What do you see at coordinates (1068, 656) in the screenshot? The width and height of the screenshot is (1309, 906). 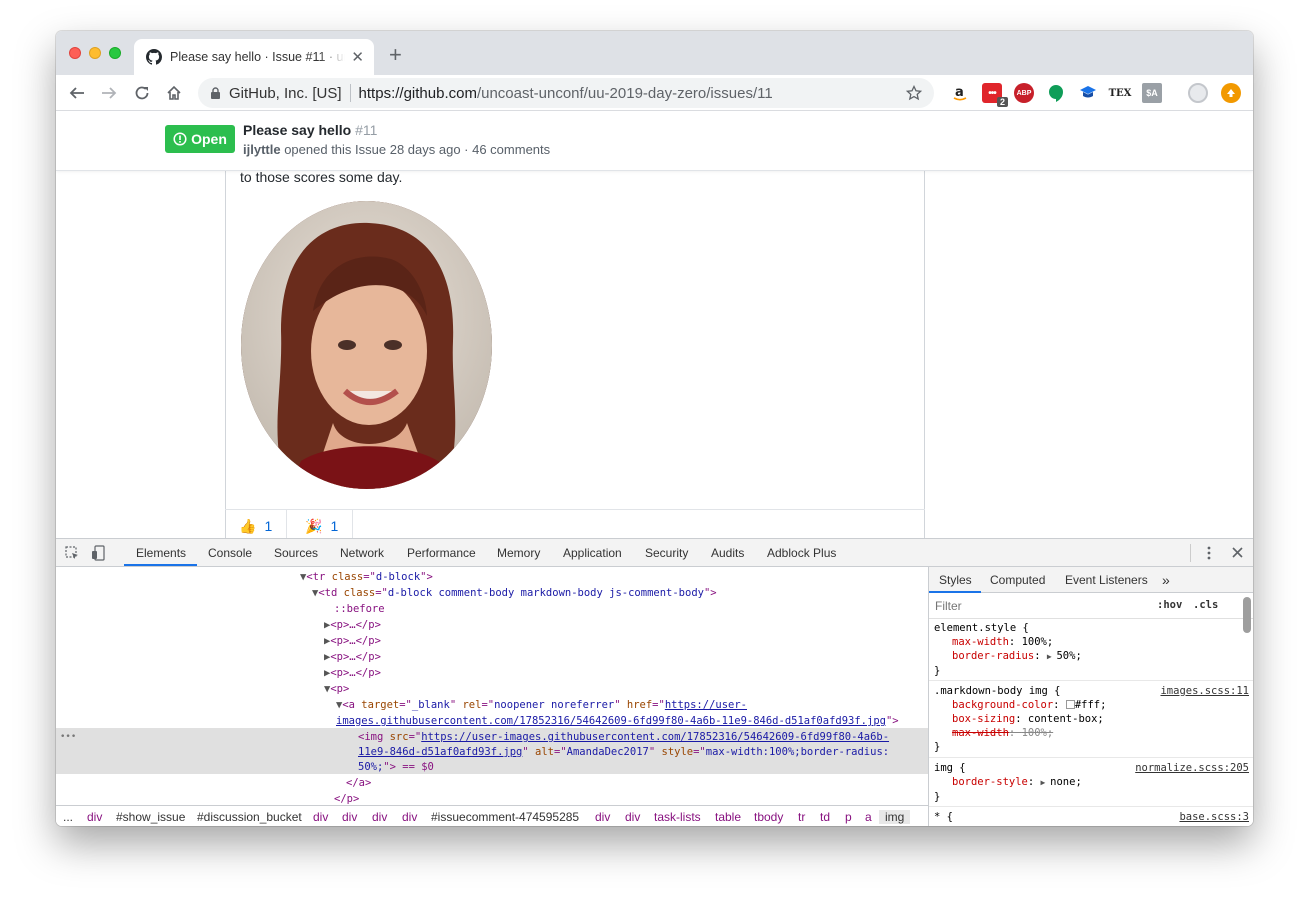 I see `css-value: 50%;` at bounding box center [1068, 656].